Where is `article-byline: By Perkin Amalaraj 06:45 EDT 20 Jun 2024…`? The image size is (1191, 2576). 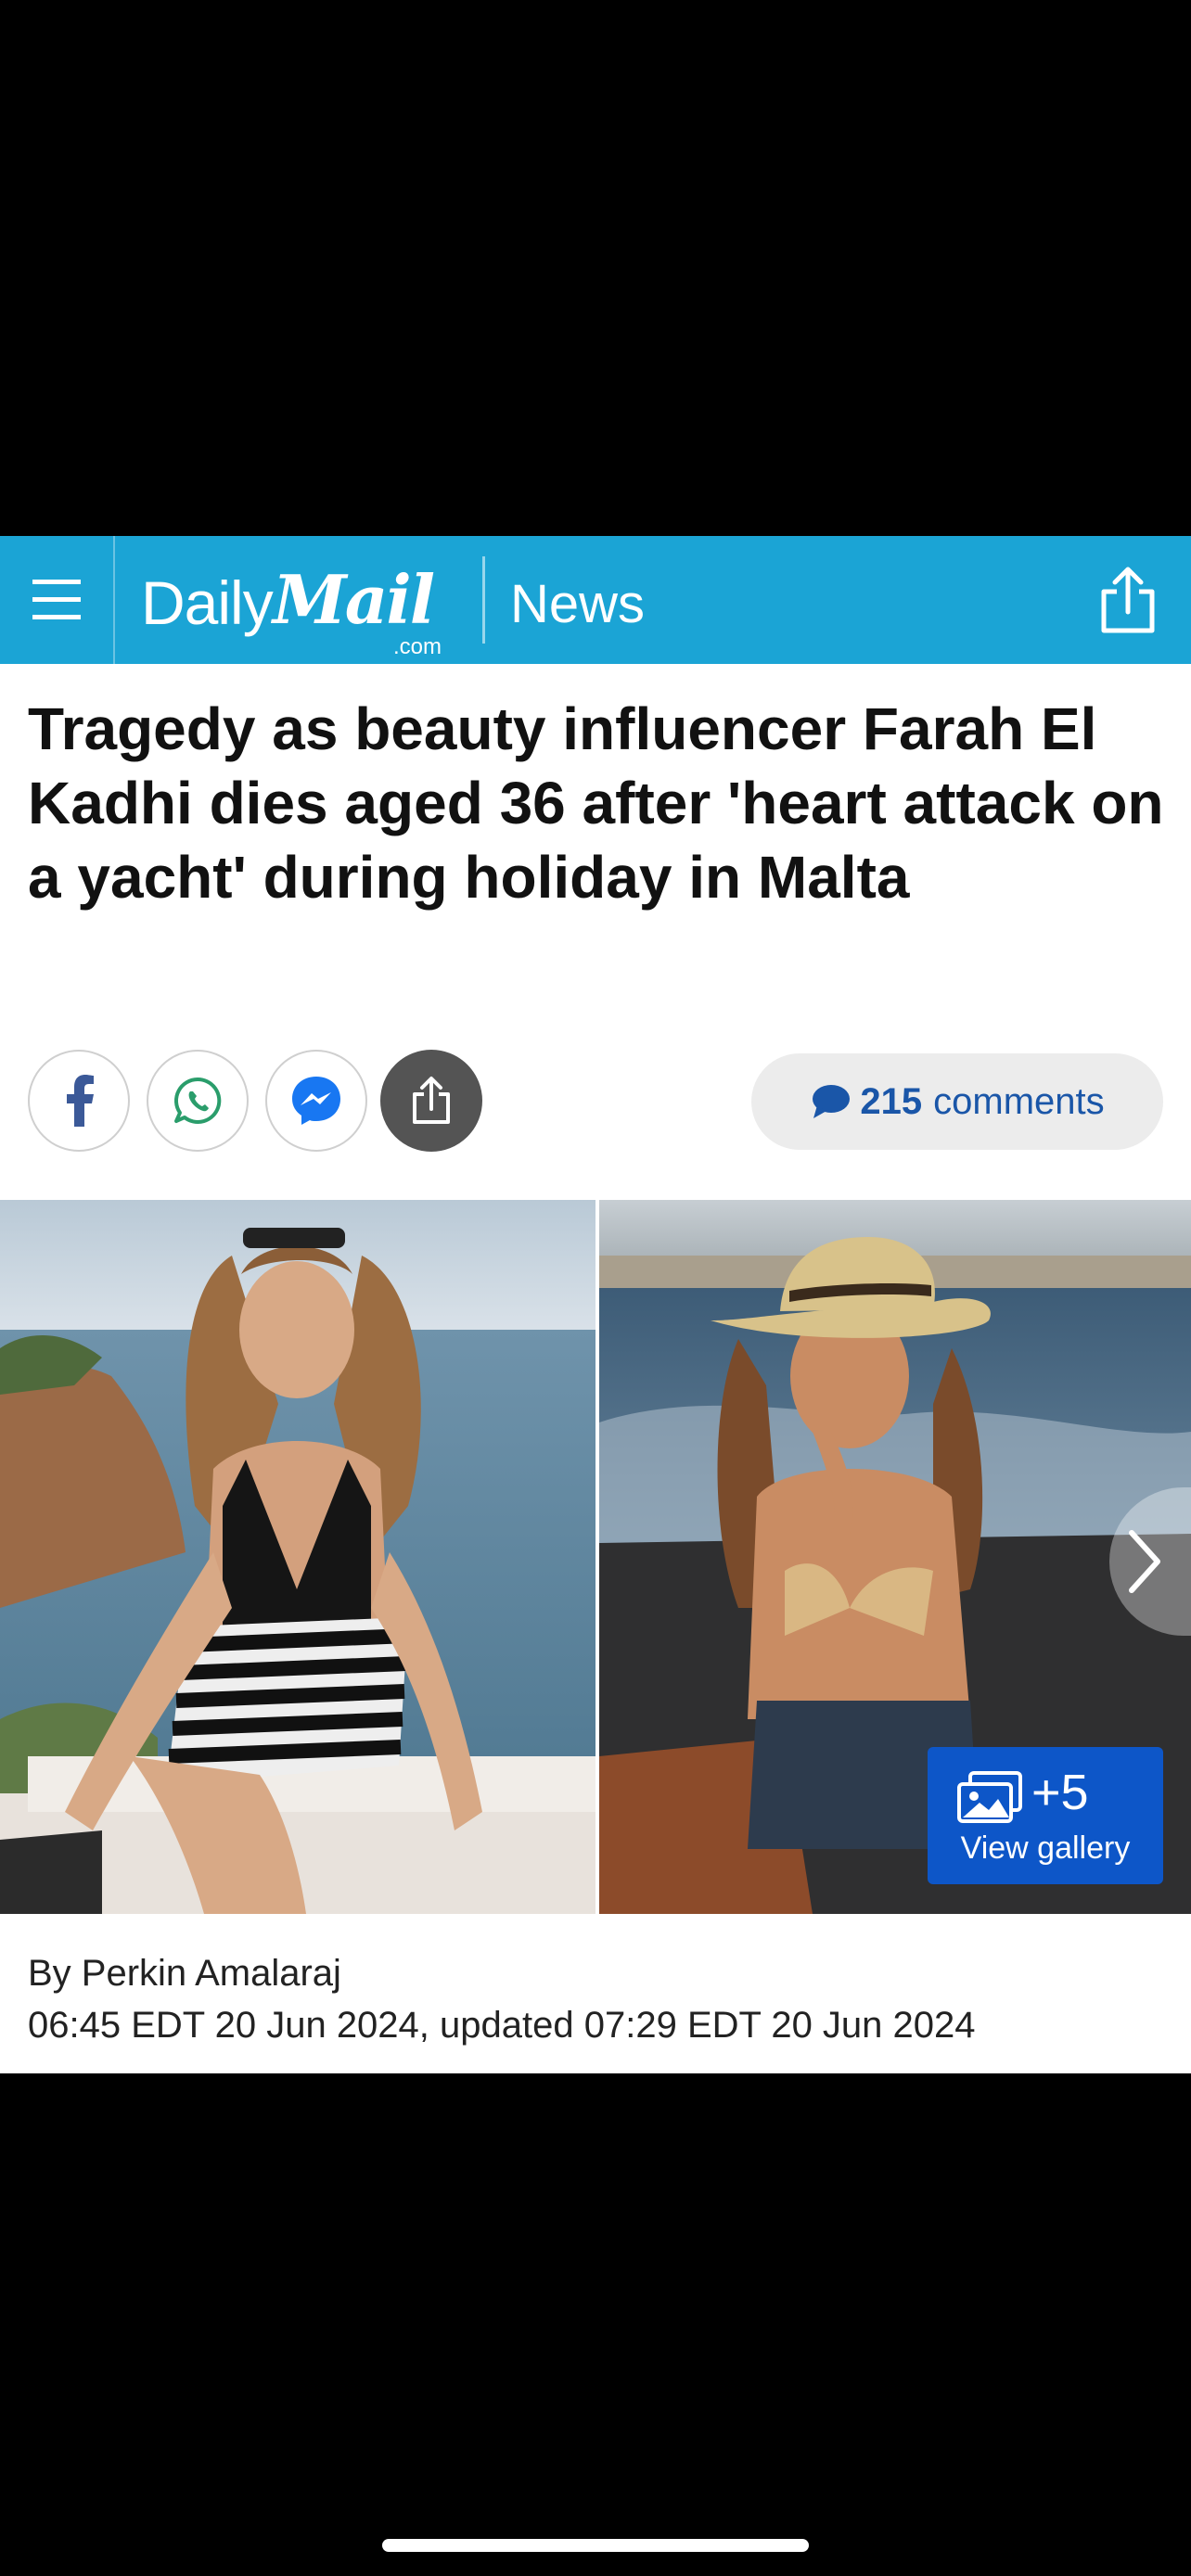 article-byline: By Perkin Amalaraj 06:45 EDT 20 Jun 2024… is located at coordinates (502, 1999).